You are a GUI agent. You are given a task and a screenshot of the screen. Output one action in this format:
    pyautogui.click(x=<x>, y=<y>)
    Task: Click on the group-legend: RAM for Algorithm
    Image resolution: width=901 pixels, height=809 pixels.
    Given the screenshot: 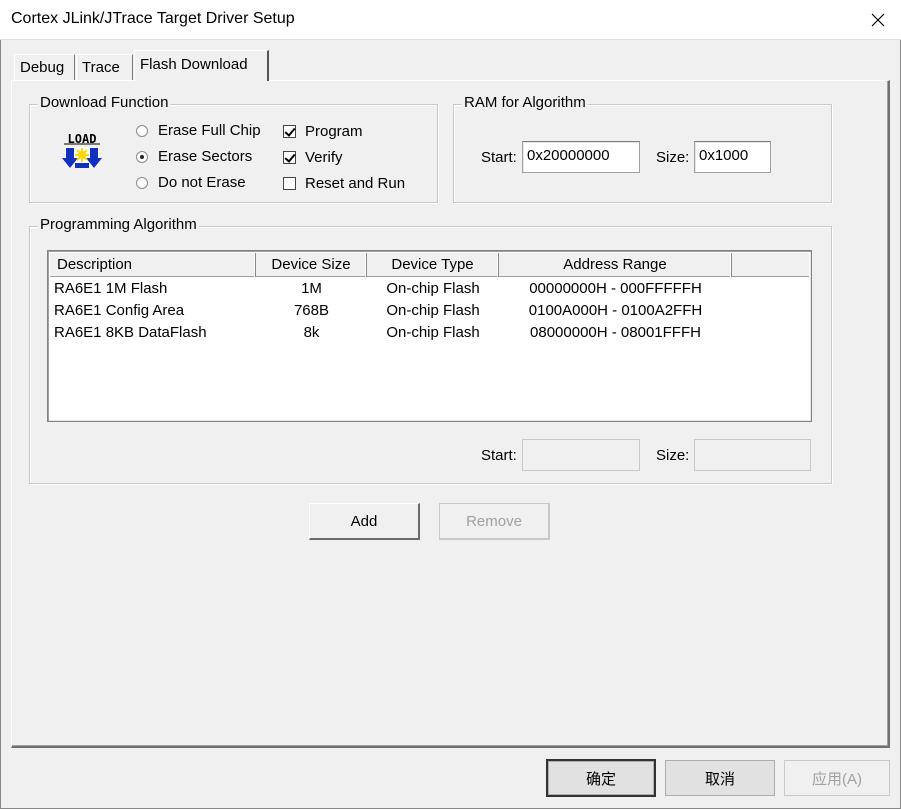 What is the action you would take?
    pyautogui.click(x=525, y=102)
    